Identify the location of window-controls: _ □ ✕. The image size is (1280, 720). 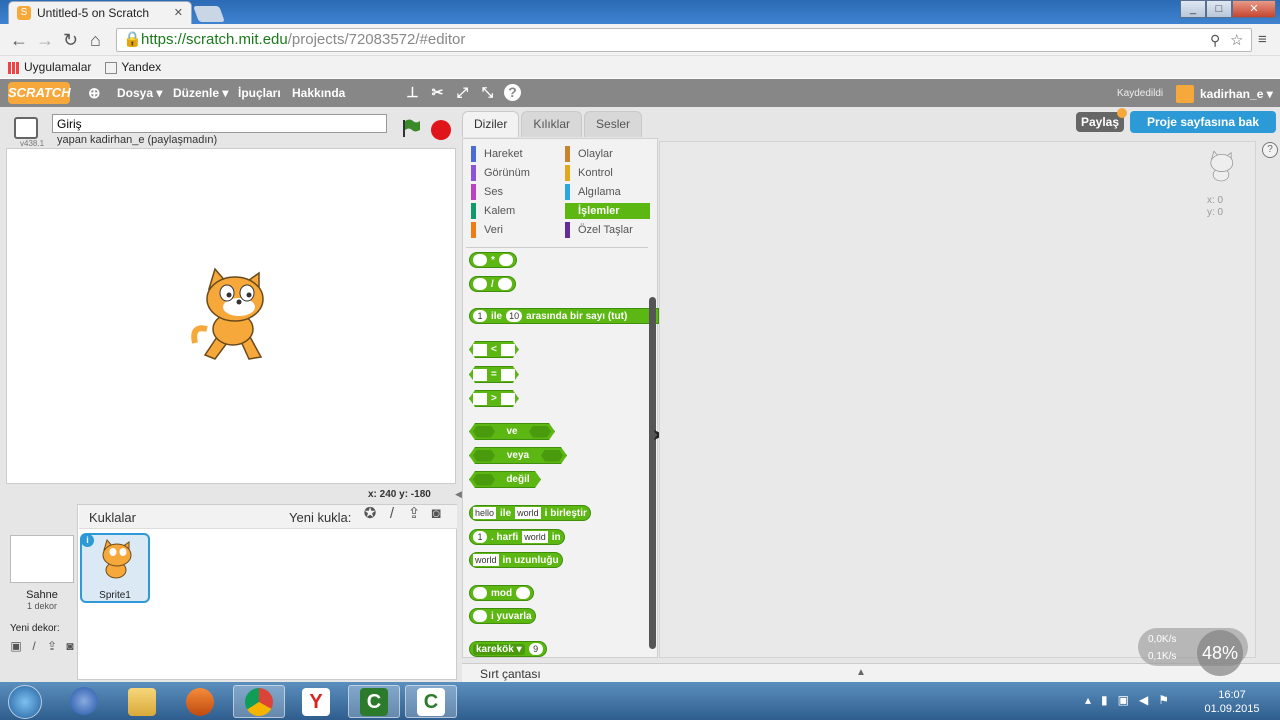
(1228, 9).